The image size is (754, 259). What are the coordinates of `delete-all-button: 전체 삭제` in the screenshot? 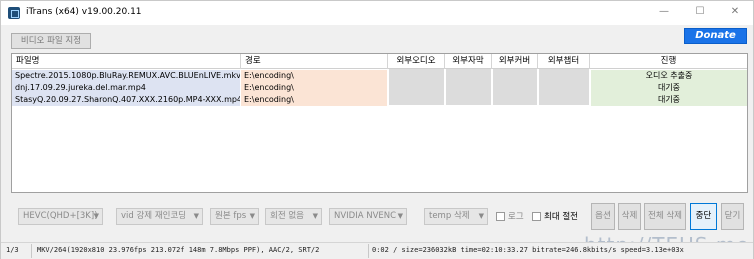 It's located at (665, 216).